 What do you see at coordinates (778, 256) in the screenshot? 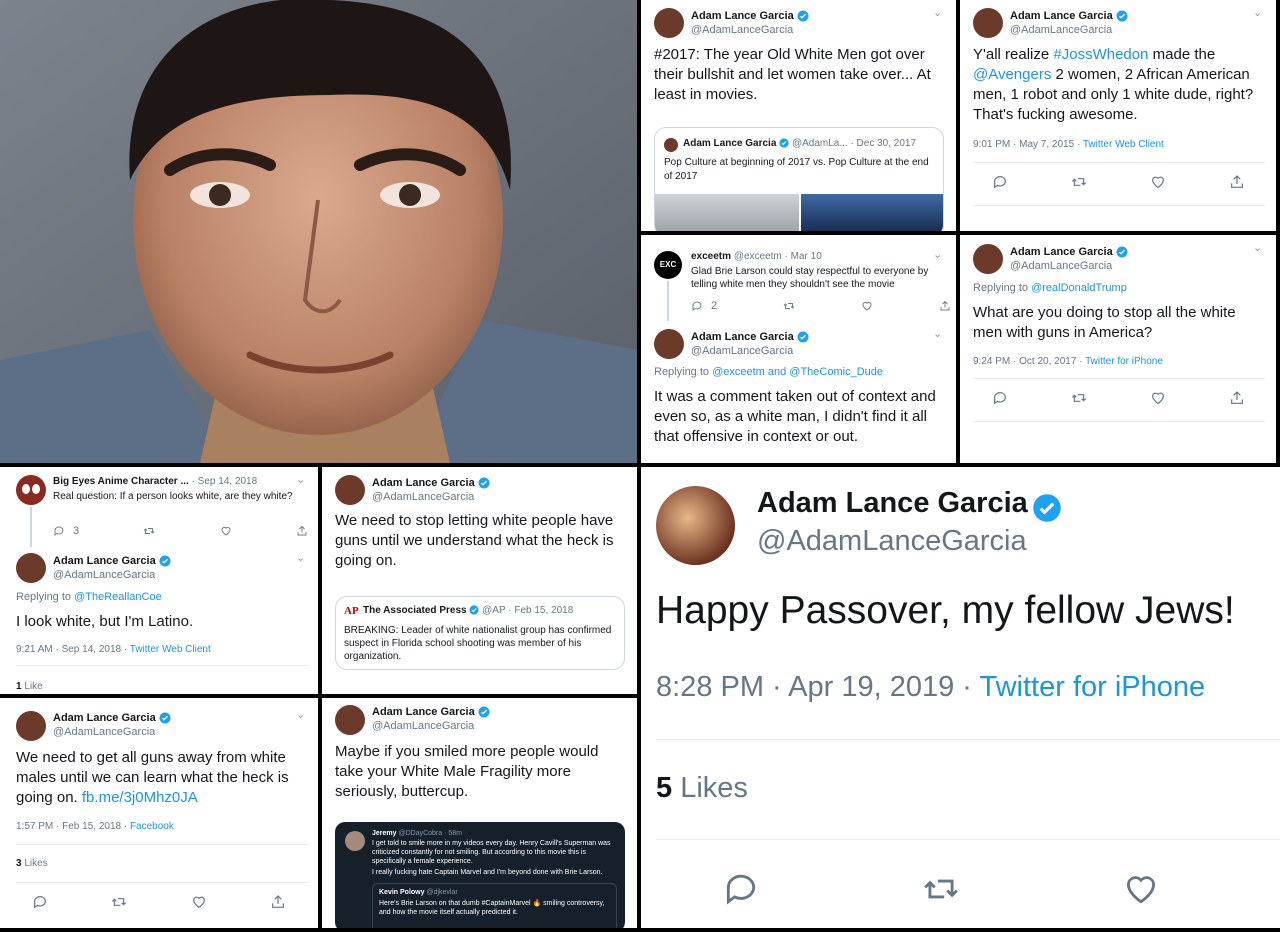
I see `parent-handle-date: @exceetm · Mar 10` at bounding box center [778, 256].